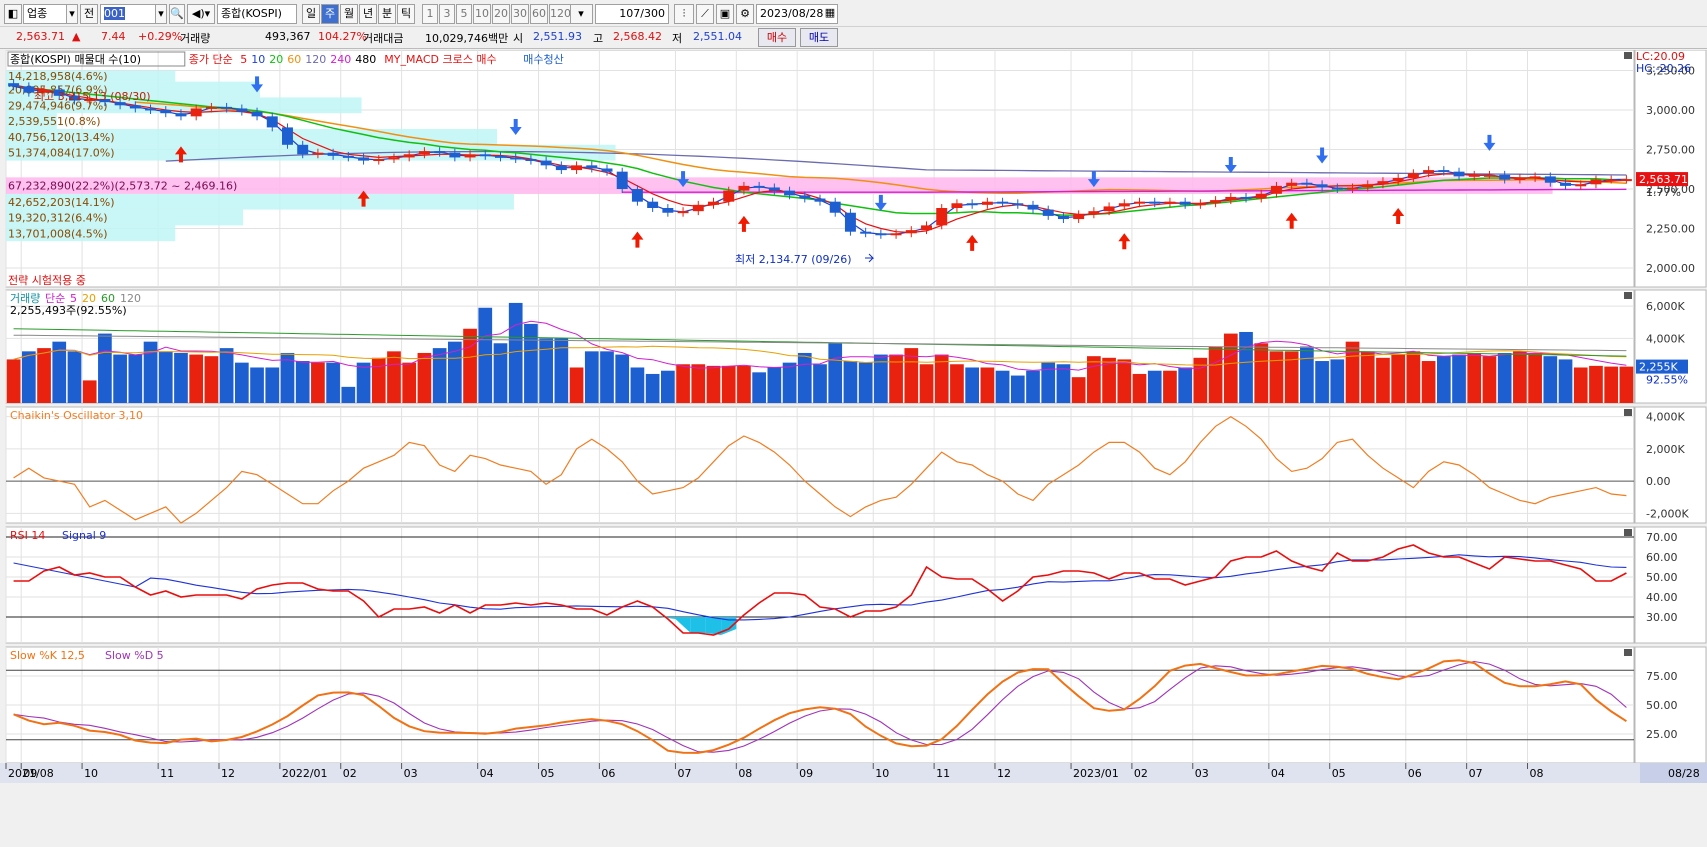 This screenshot has height=847, width=1707. I want to click on rsi-ytick-2: 50.00, so click(1662, 577).